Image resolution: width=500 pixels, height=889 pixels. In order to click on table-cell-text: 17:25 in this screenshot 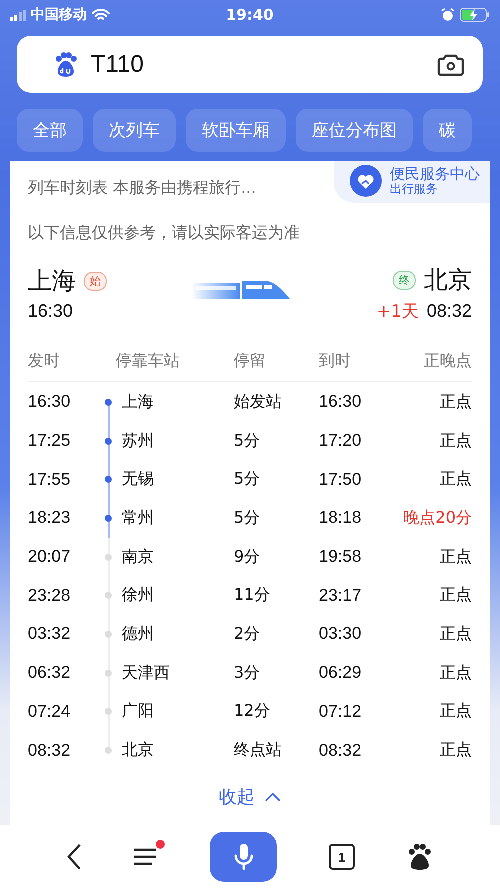, I will do `click(50, 441)`.